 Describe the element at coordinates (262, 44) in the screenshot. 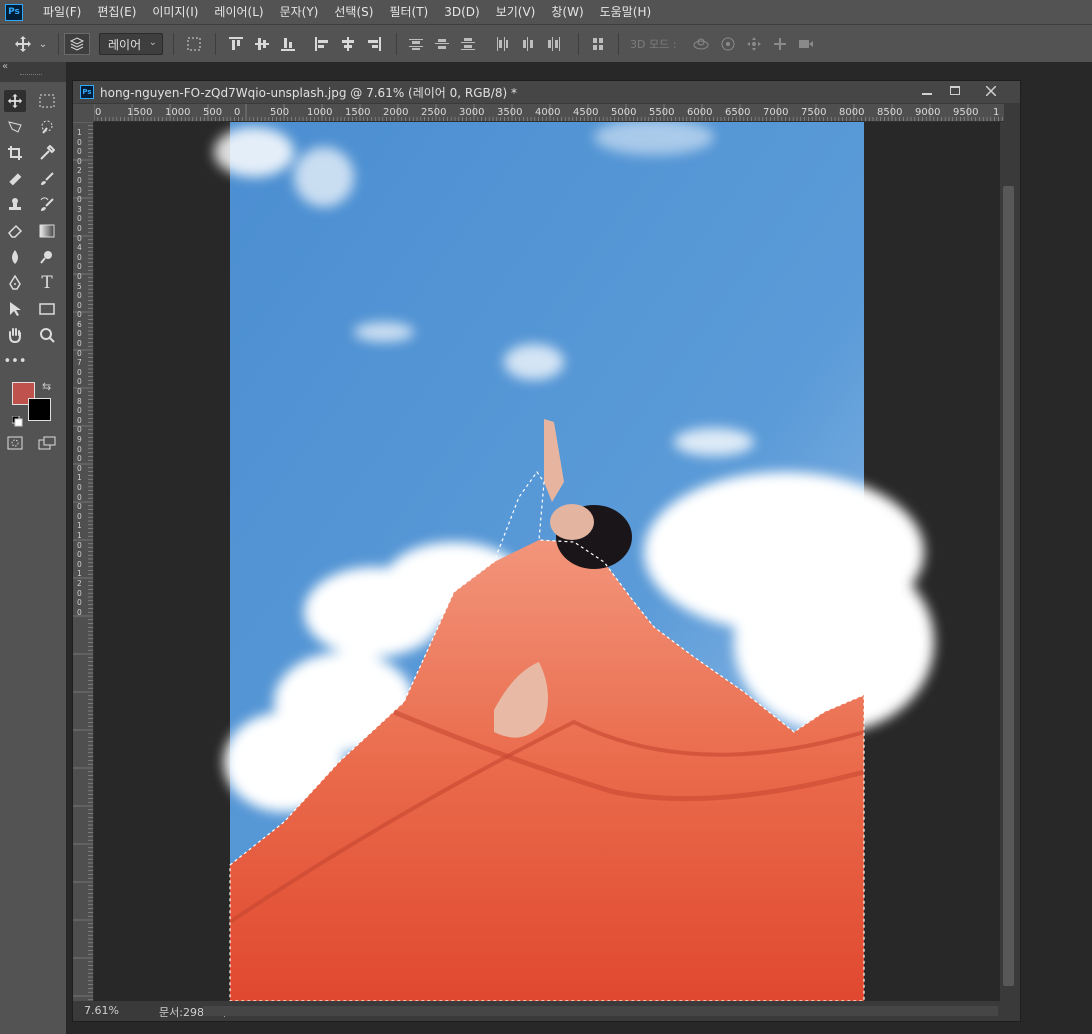

I see `align-vertical-center-icon` at that location.